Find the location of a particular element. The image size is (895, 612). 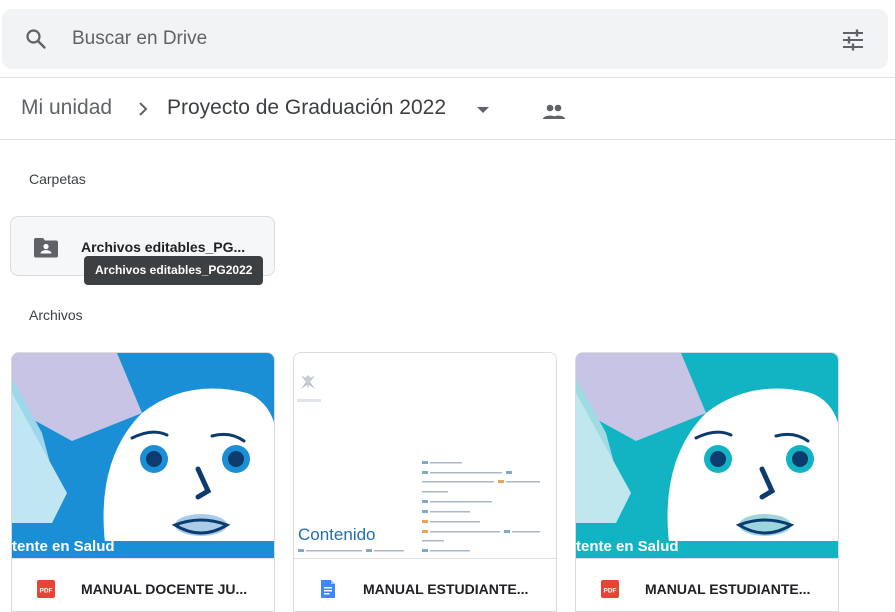

folder-tooltip: Archivos editables_PG2022 is located at coordinates (174, 270).